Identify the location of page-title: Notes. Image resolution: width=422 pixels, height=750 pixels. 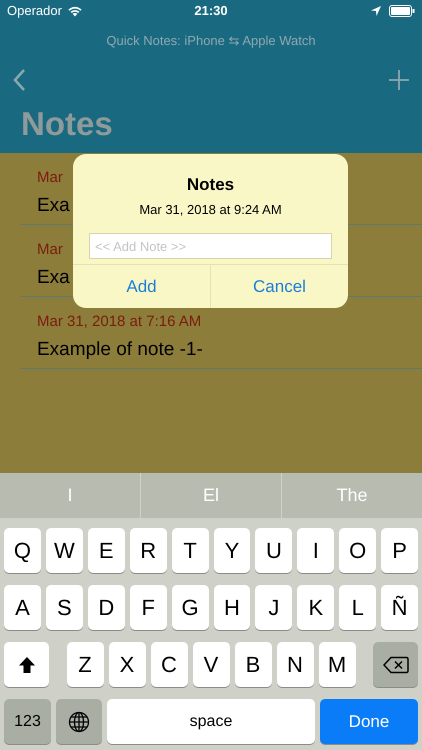
(67, 124).